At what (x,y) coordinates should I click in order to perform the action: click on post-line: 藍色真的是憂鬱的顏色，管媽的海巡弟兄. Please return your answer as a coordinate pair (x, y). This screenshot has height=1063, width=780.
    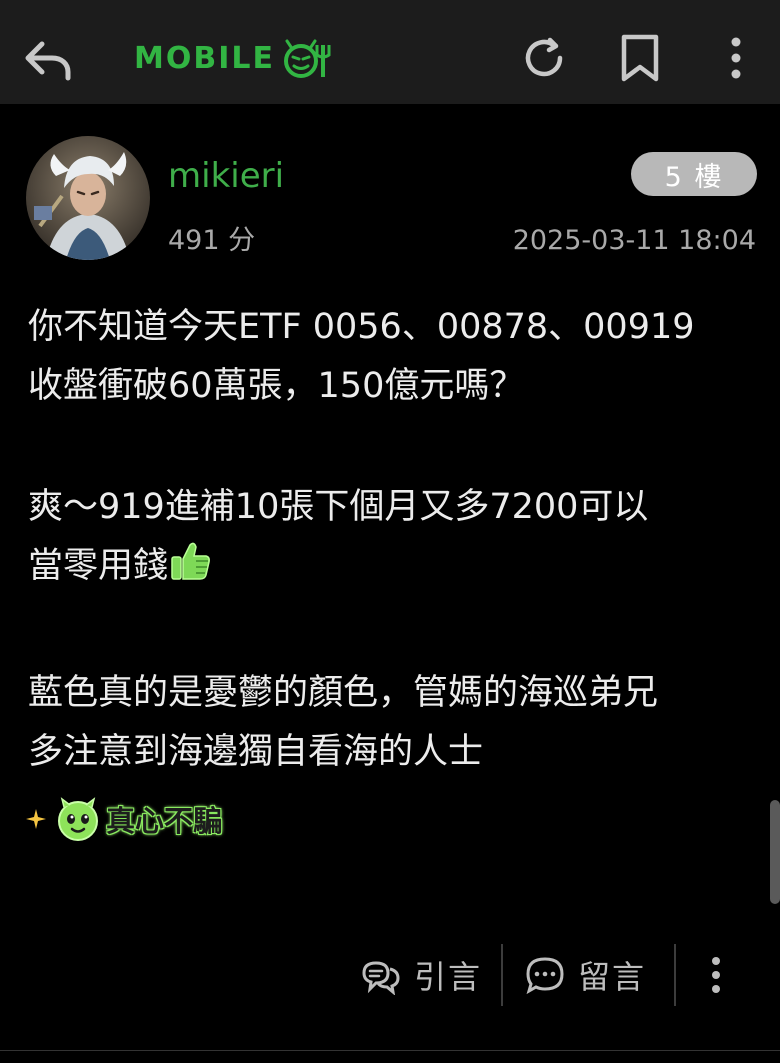
    Looking at the image, I should click on (343, 693).